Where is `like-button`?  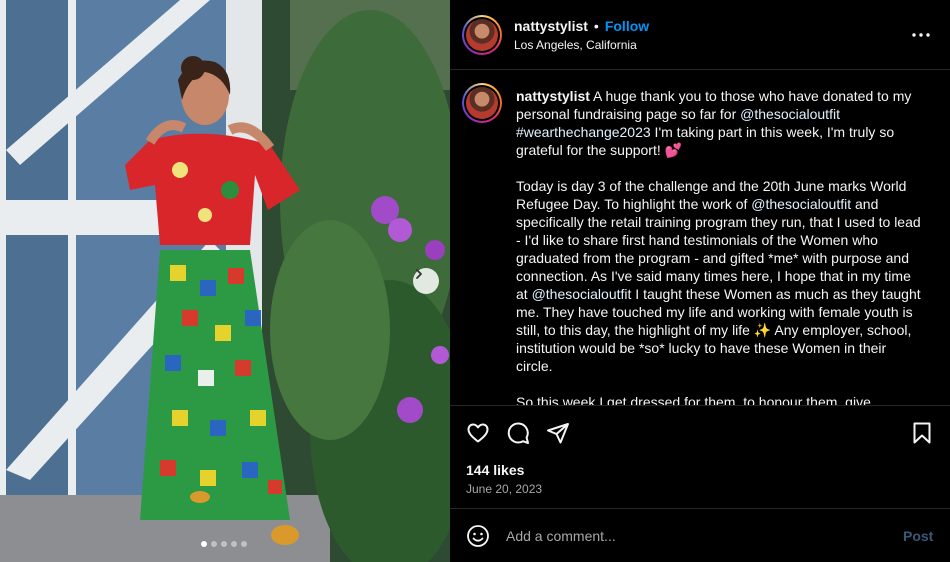
like-button is located at coordinates (478, 433).